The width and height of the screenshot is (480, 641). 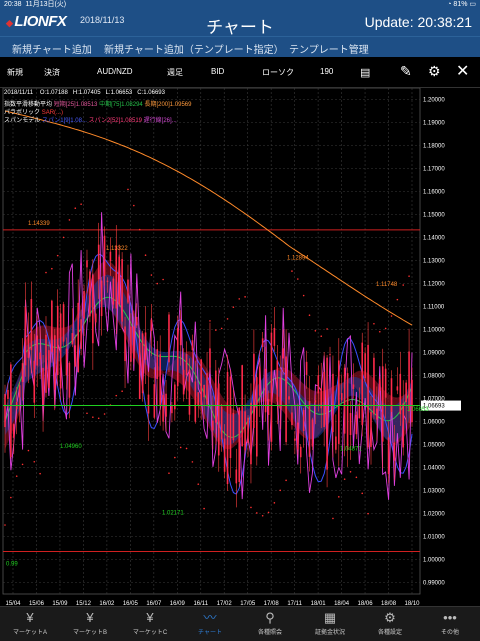 What do you see at coordinates (194, 48) in the screenshot?
I see `add-chart-template-button: 新規チャート追加（テンプレート指定）` at bounding box center [194, 48].